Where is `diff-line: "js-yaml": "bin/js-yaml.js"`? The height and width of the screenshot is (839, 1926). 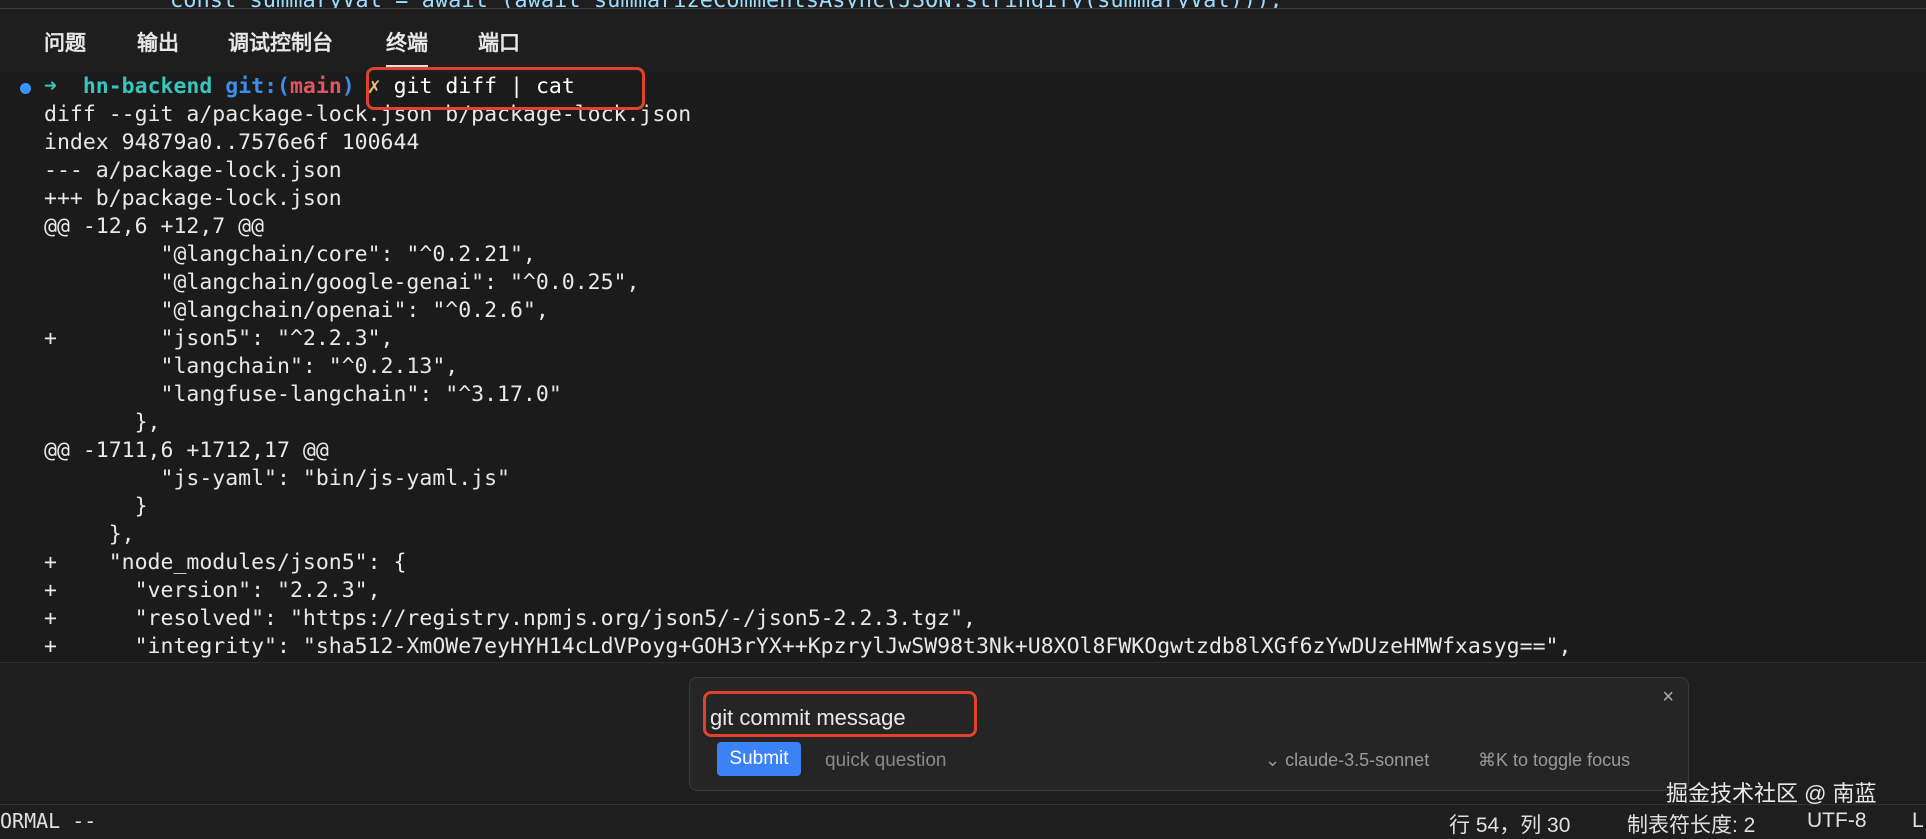 diff-line: "js-yaml": "bin/js-yaml.js" is located at coordinates (963, 479).